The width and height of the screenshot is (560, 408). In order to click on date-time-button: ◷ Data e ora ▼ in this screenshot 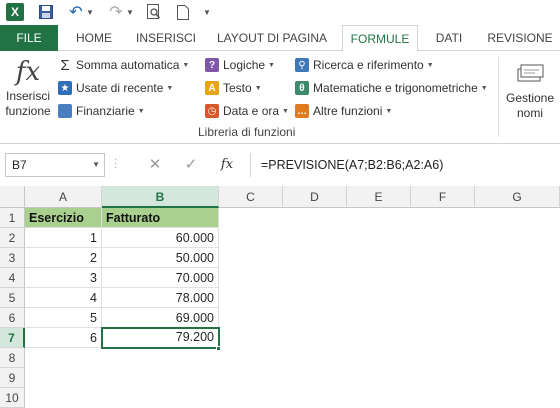, I will do `click(247, 111)`.